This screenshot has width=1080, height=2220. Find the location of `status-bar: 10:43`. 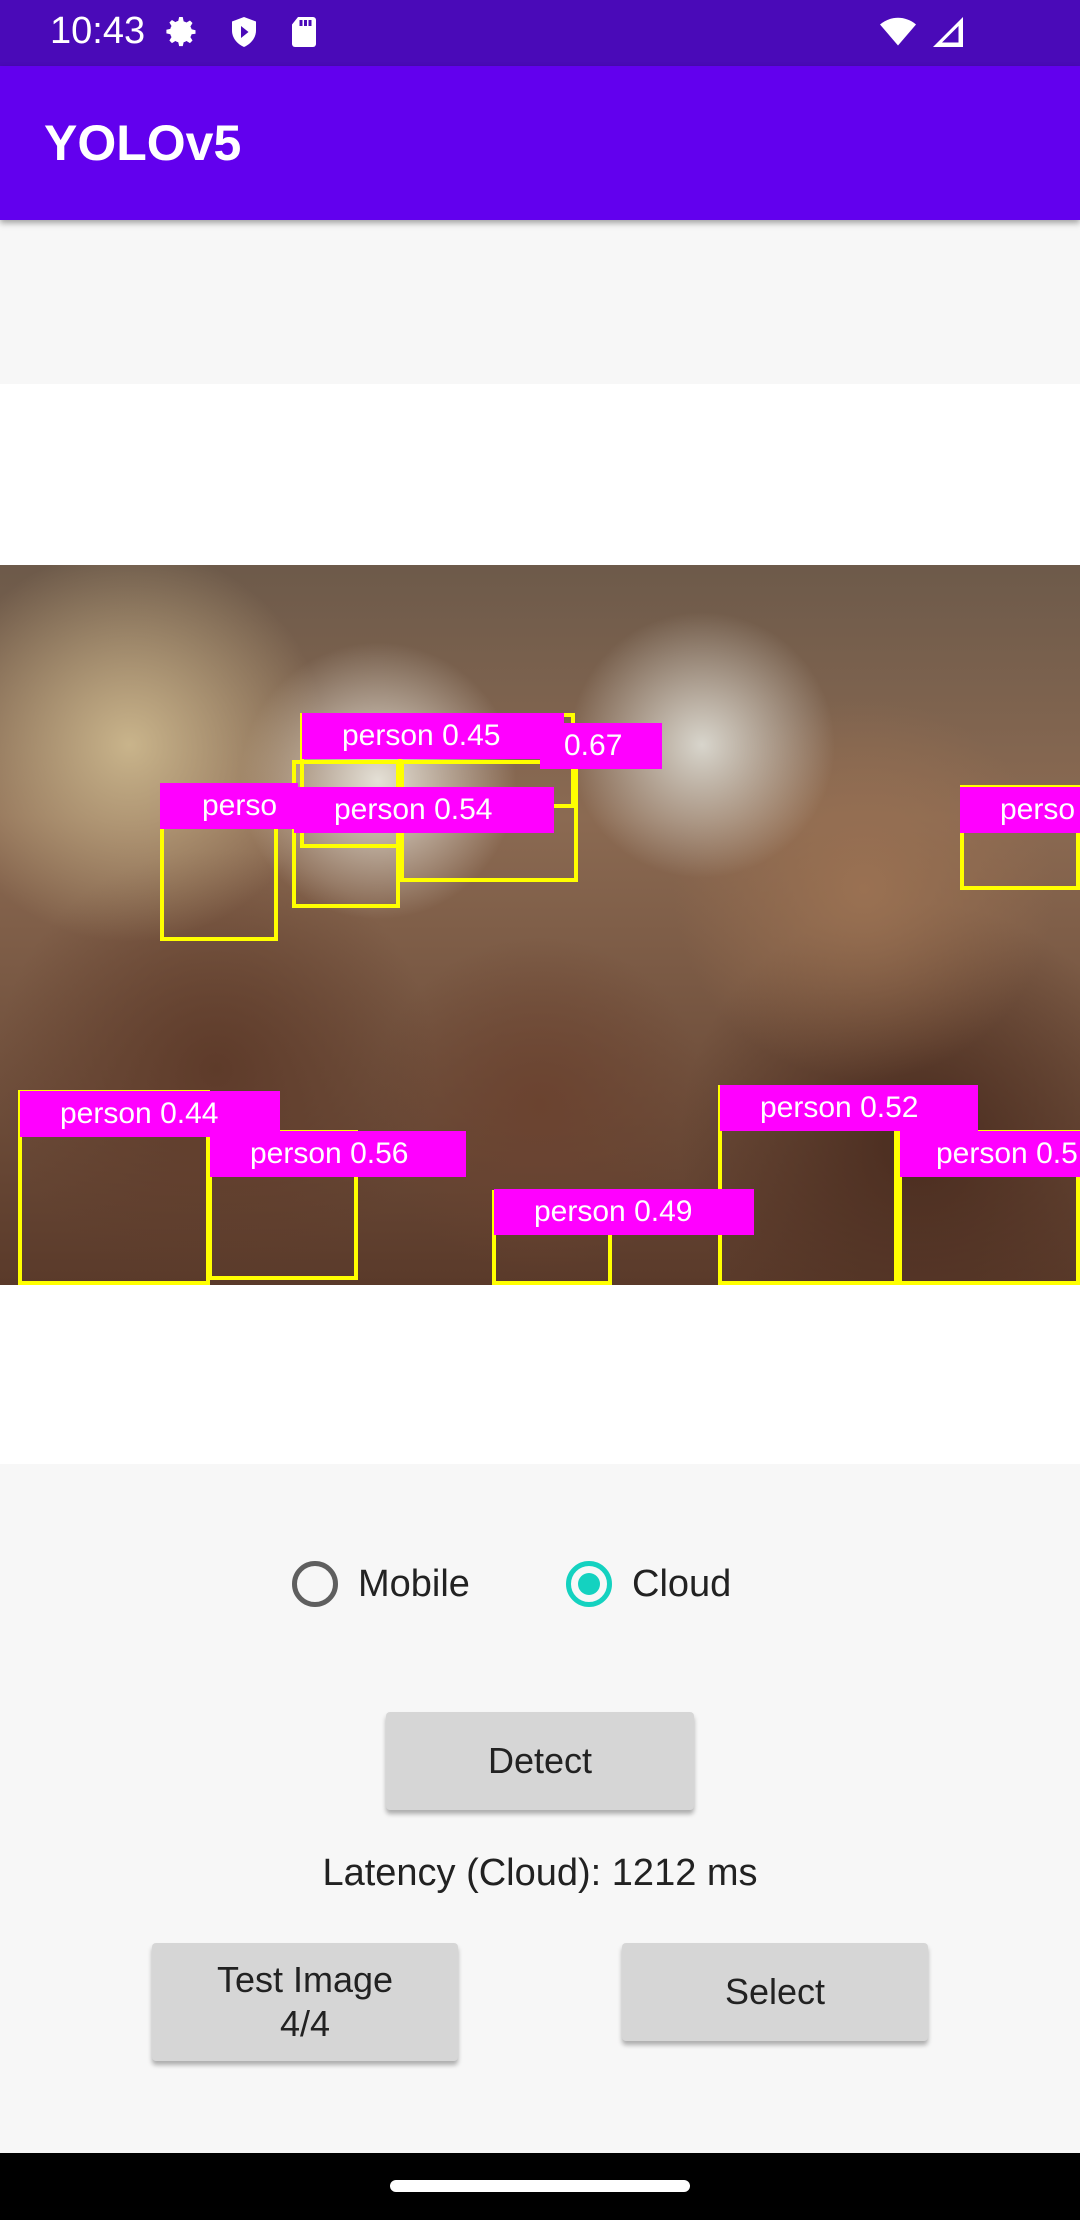

status-bar: 10:43 is located at coordinates (540, 33).